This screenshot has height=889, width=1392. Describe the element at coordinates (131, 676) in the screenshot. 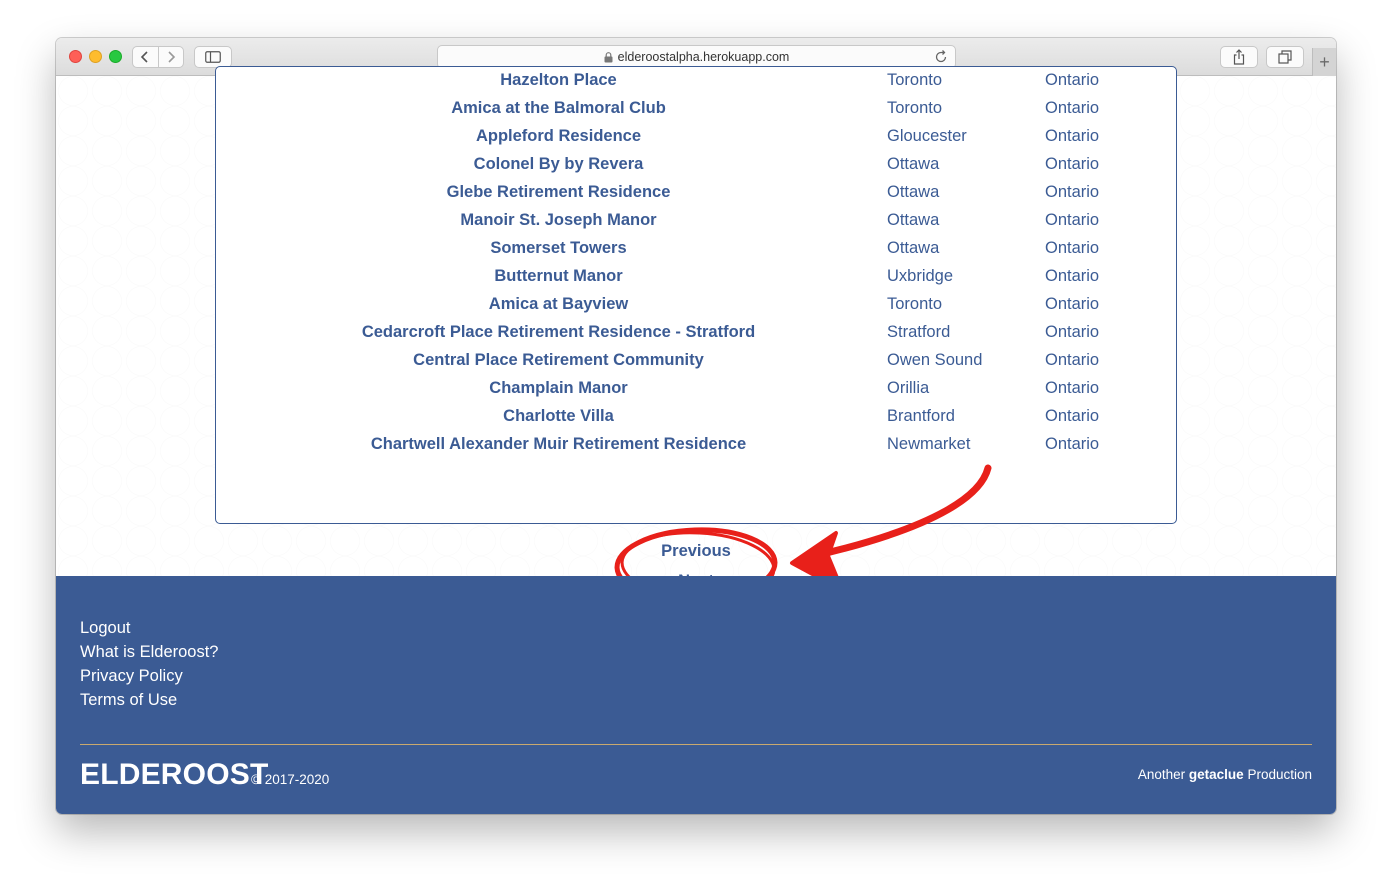

I see `footer-link-privacy-policy: Privacy Policy` at that location.